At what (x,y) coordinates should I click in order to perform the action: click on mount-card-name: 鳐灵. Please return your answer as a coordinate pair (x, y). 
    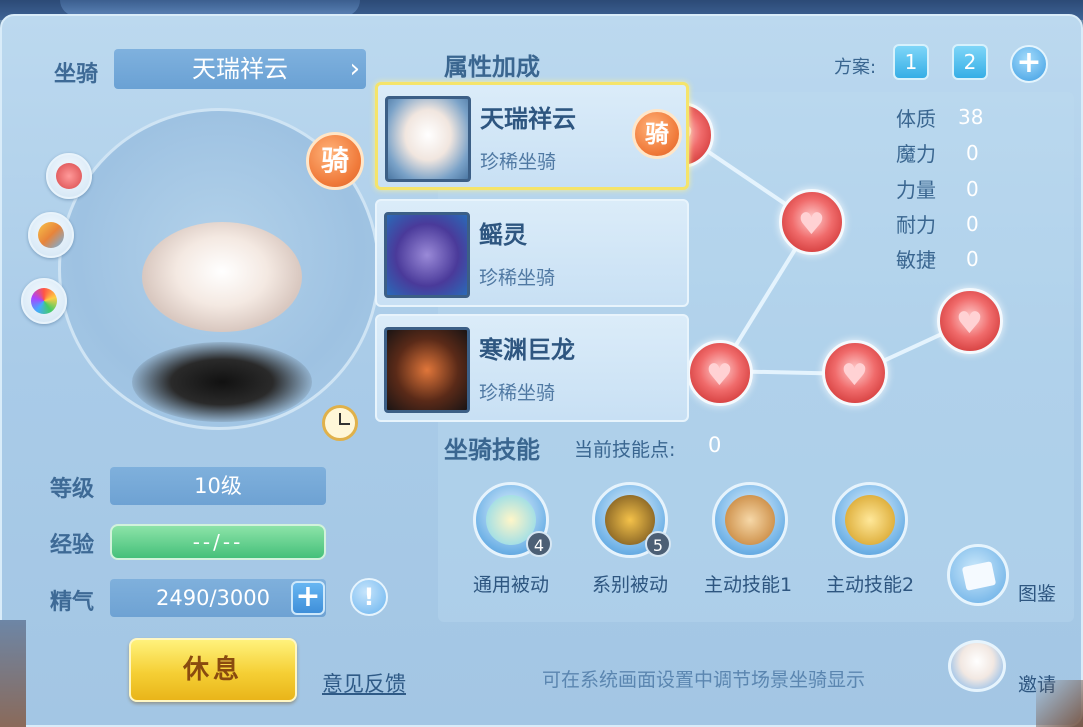
    Looking at the image, I should click on (503, 235).